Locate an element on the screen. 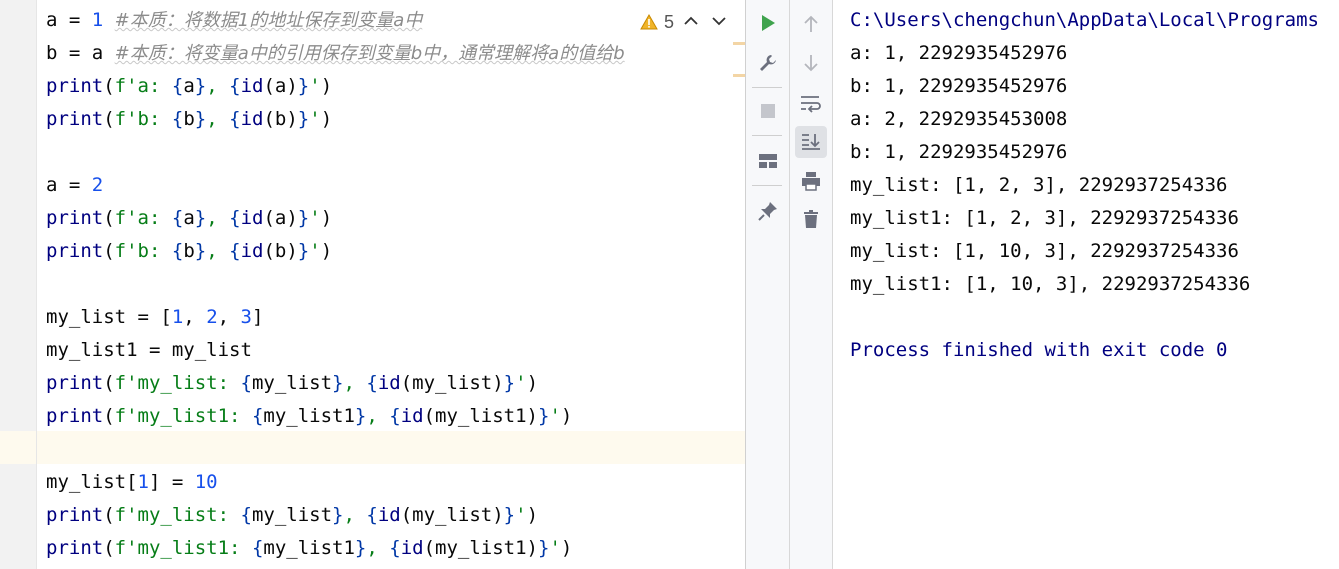 Image resolution: width=1339 pixels, height=569 pixels. code-line: b = a #本质：将变量a中的引用保存到变量b中，通常理解将a的值给b is located at coordinates (335, 53).